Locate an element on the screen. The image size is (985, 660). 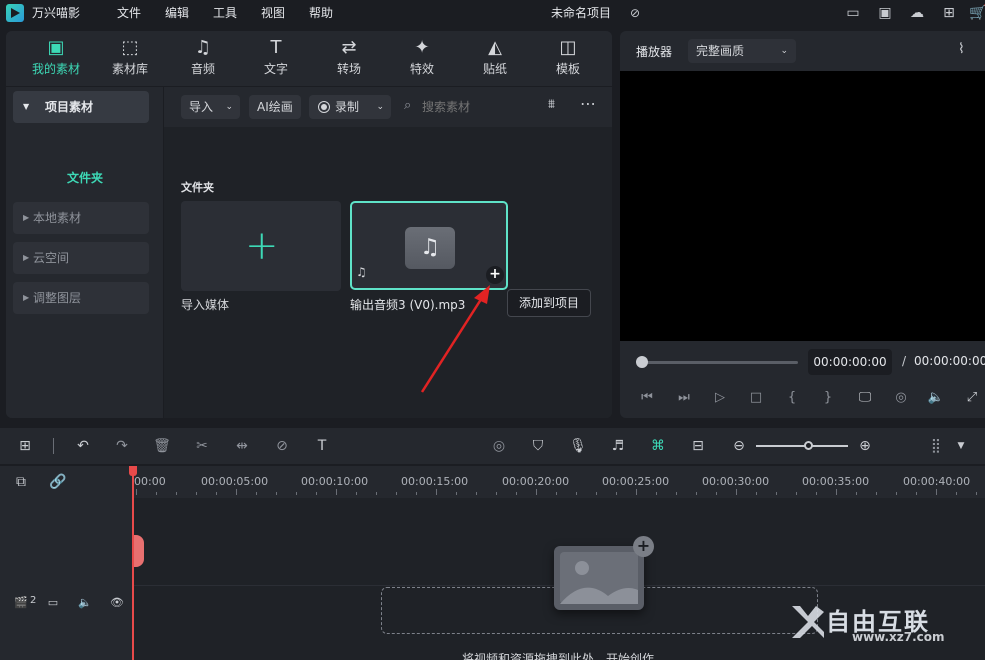
record-dropdown: 录制 ⌄ is located at coordinates (350, 107).